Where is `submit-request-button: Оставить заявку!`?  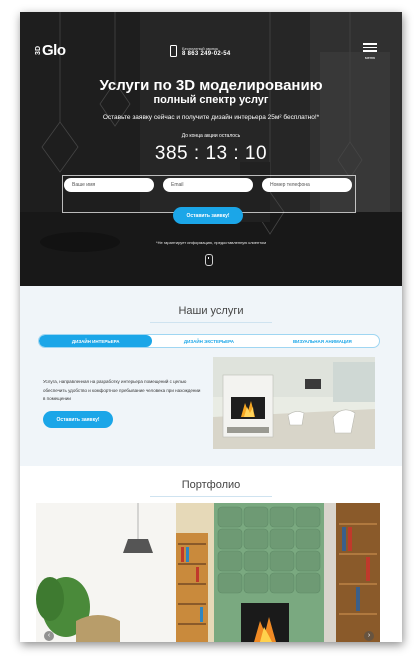 submit-request-button: Оставить заявку! is located at coordinates (208, 215).